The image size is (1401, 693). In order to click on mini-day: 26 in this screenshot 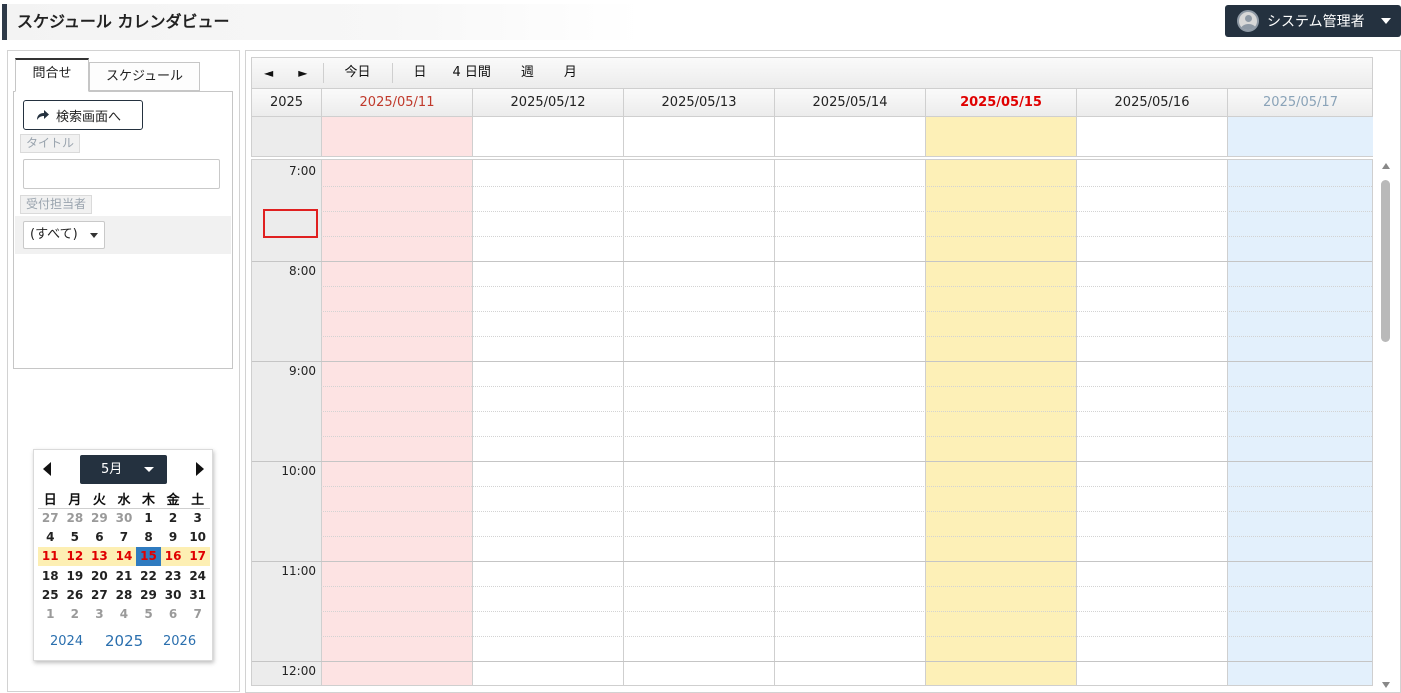, I will do `click(75, 594)`.